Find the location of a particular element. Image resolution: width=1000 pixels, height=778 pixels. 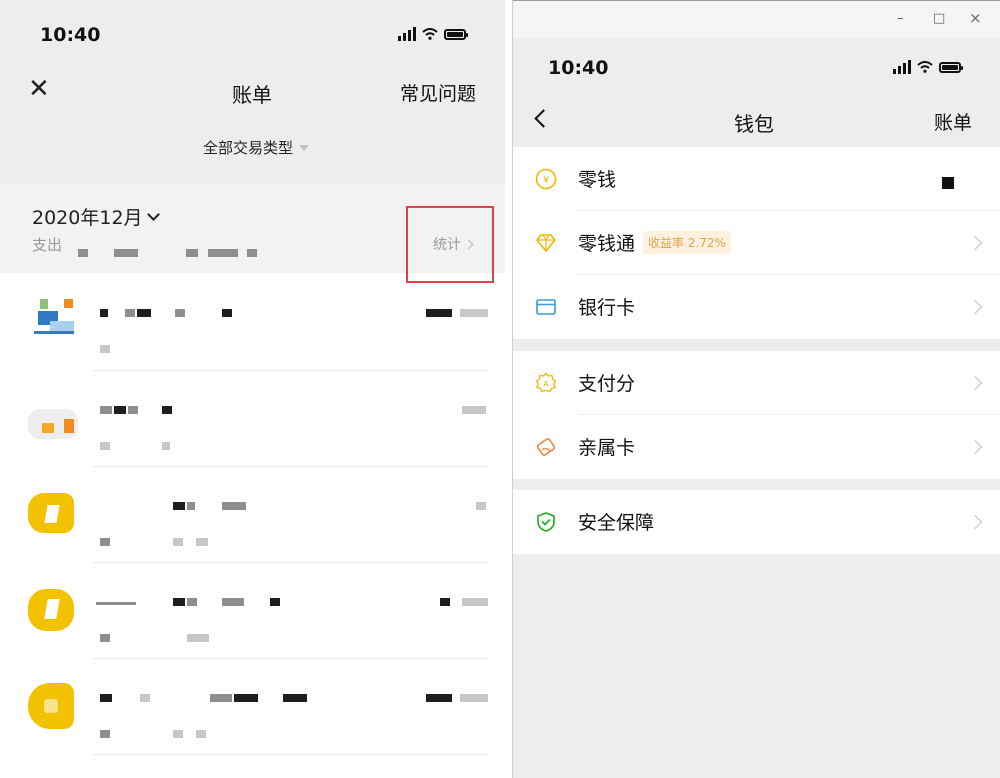

menu-item-licaitong: 零钱通 收益率 2.72% is located at coordinates (756, 243).